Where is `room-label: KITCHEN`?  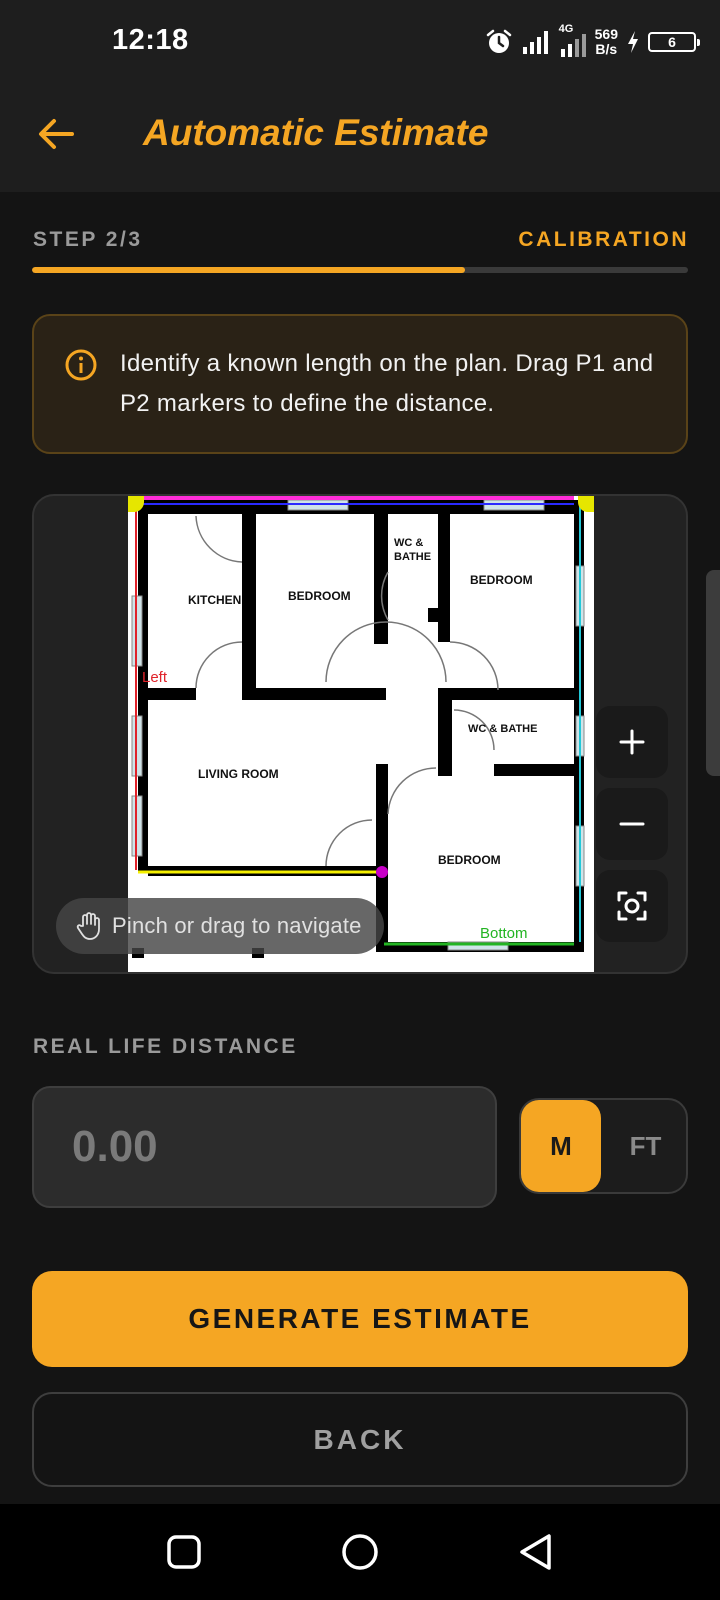 room-label: KITCHEN is located at coordinates (214, 600).